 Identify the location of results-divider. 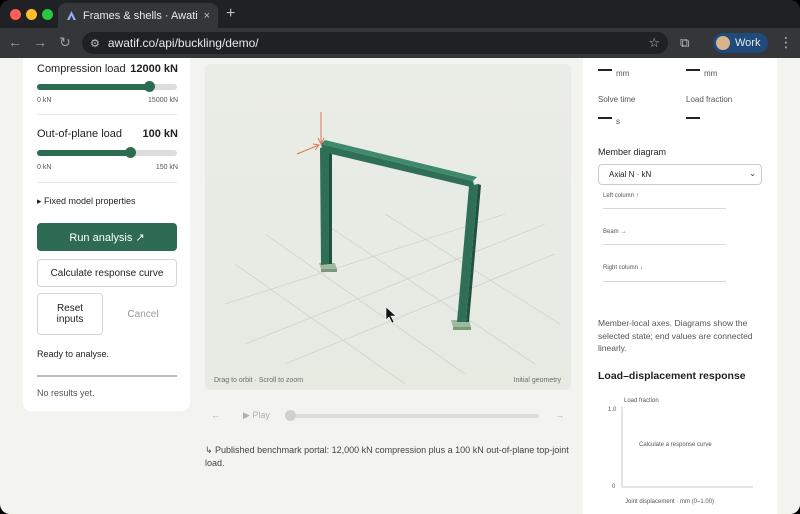
(107, 376).